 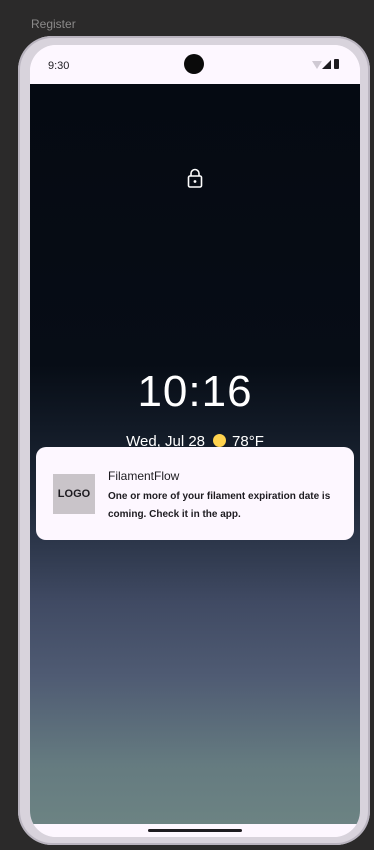 I want to click on status-bar: 9:30, so click(x=195, y=64).